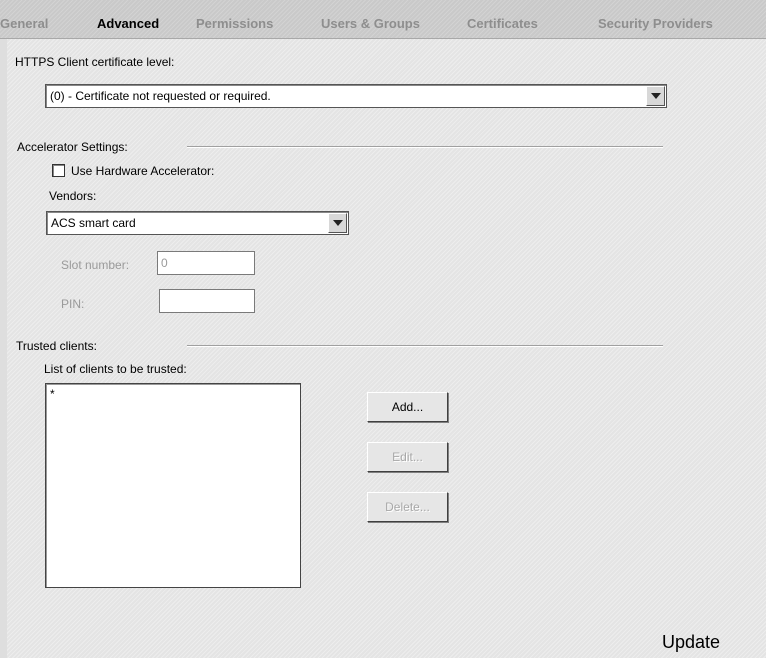 The width and height of the screenshot is (766, 658). I want to click on trusted-clients-separator, so click(425, 346).